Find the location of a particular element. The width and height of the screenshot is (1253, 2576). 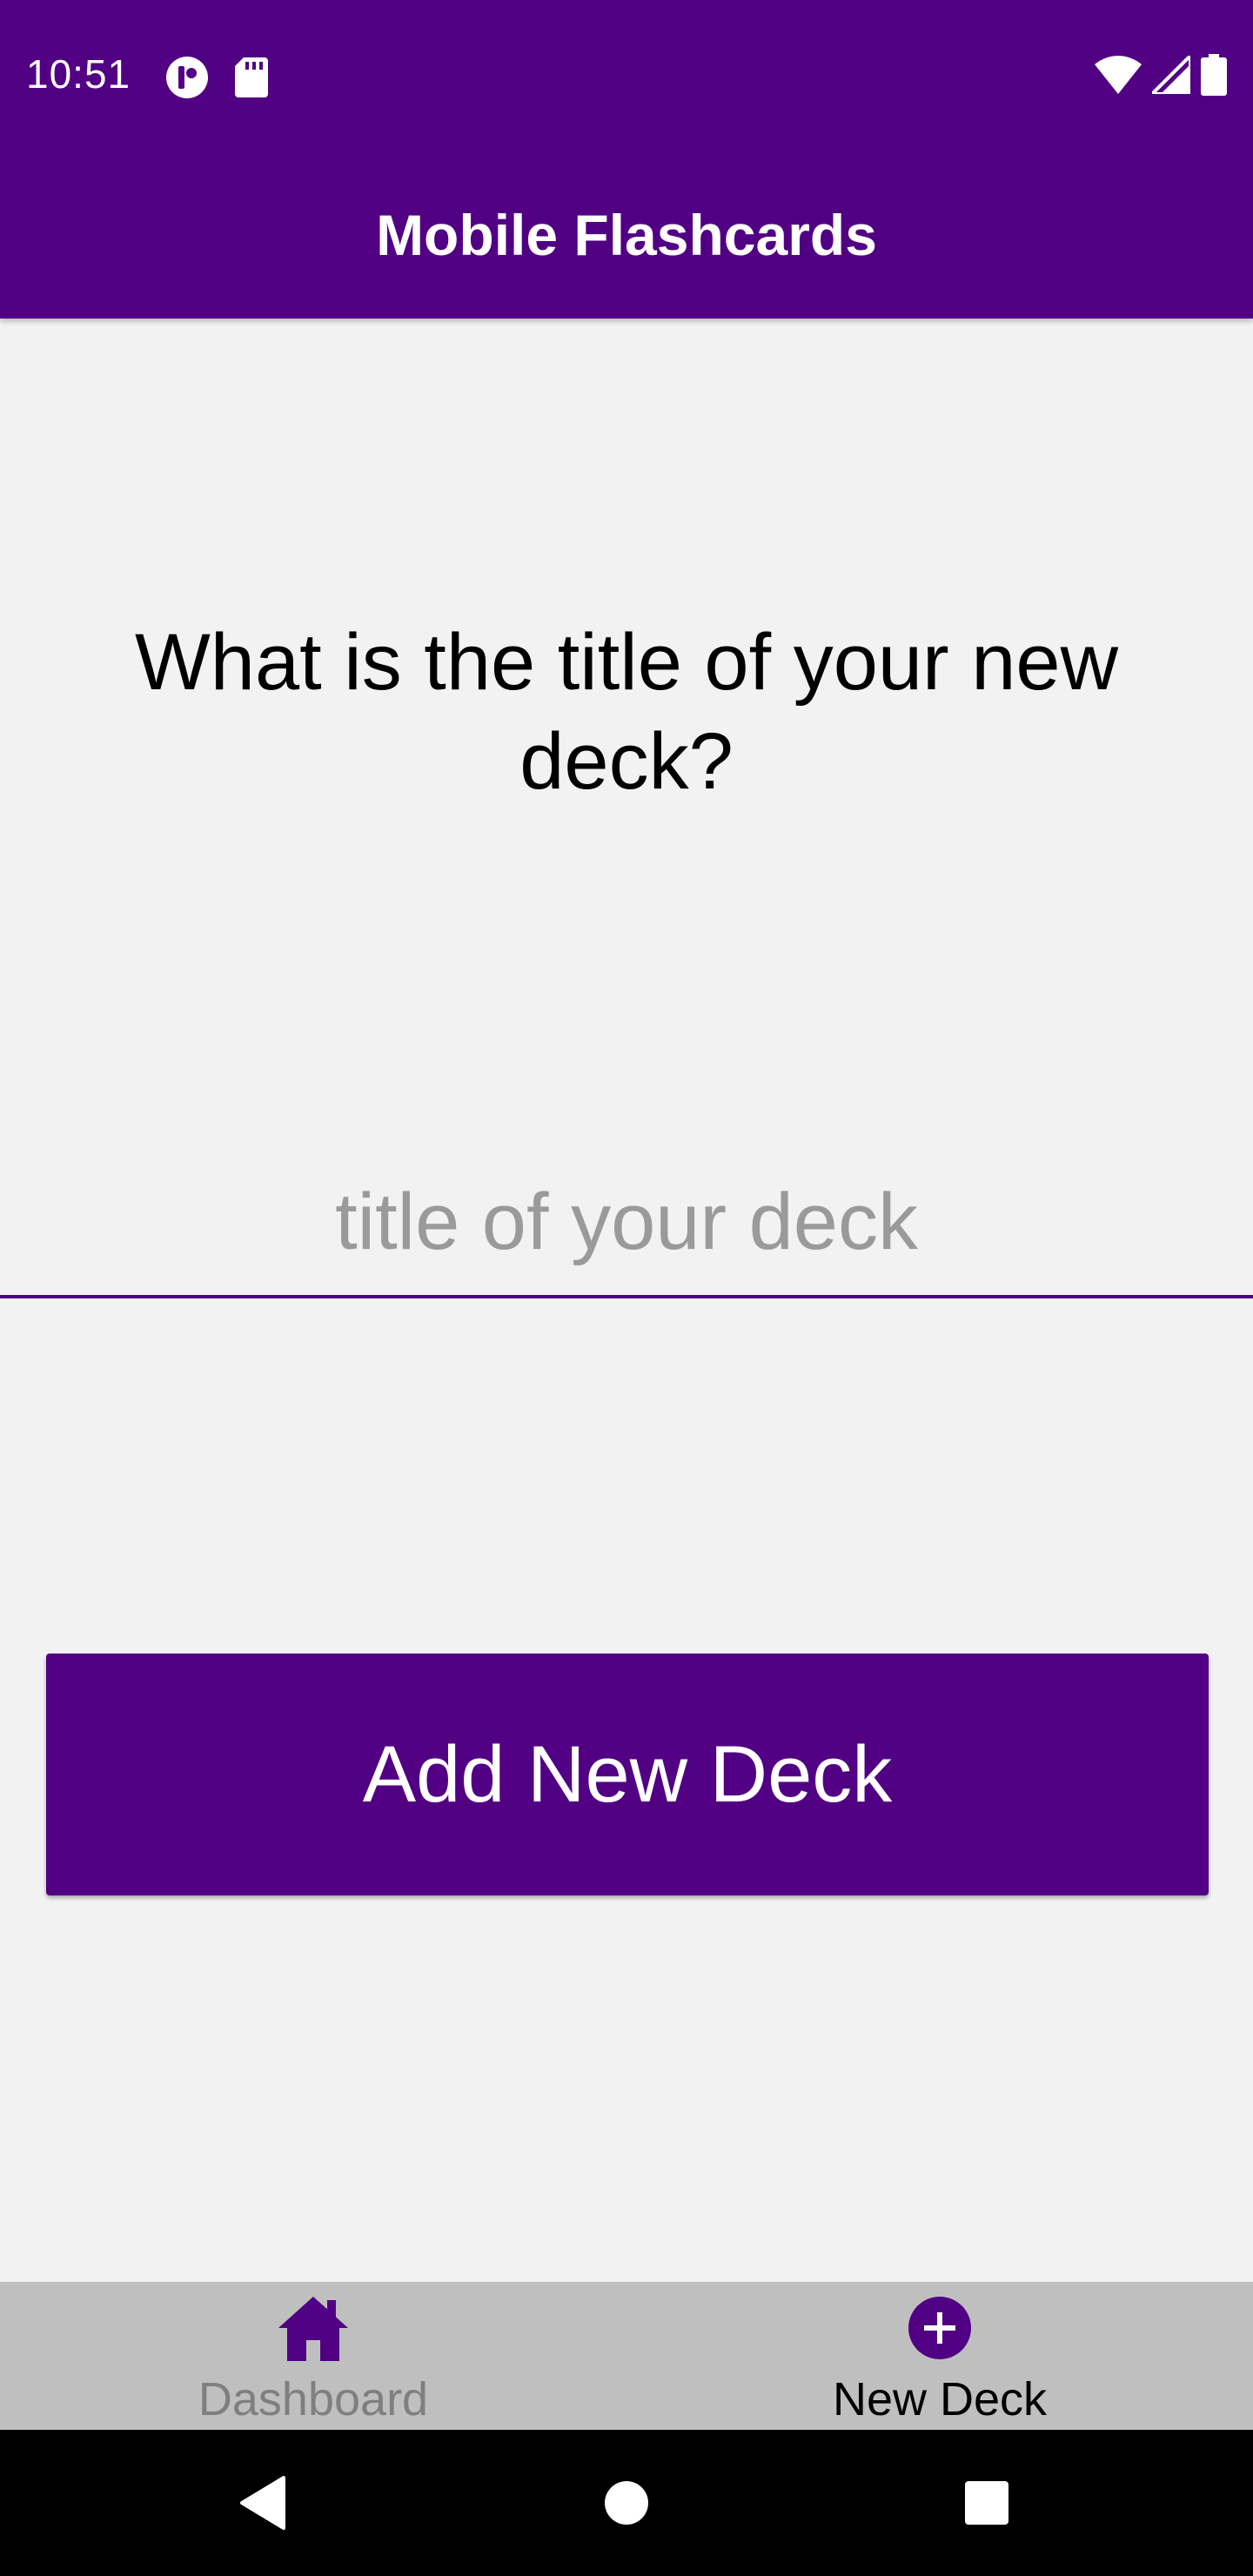

signal-icon is located at coordinates (1170, 74).